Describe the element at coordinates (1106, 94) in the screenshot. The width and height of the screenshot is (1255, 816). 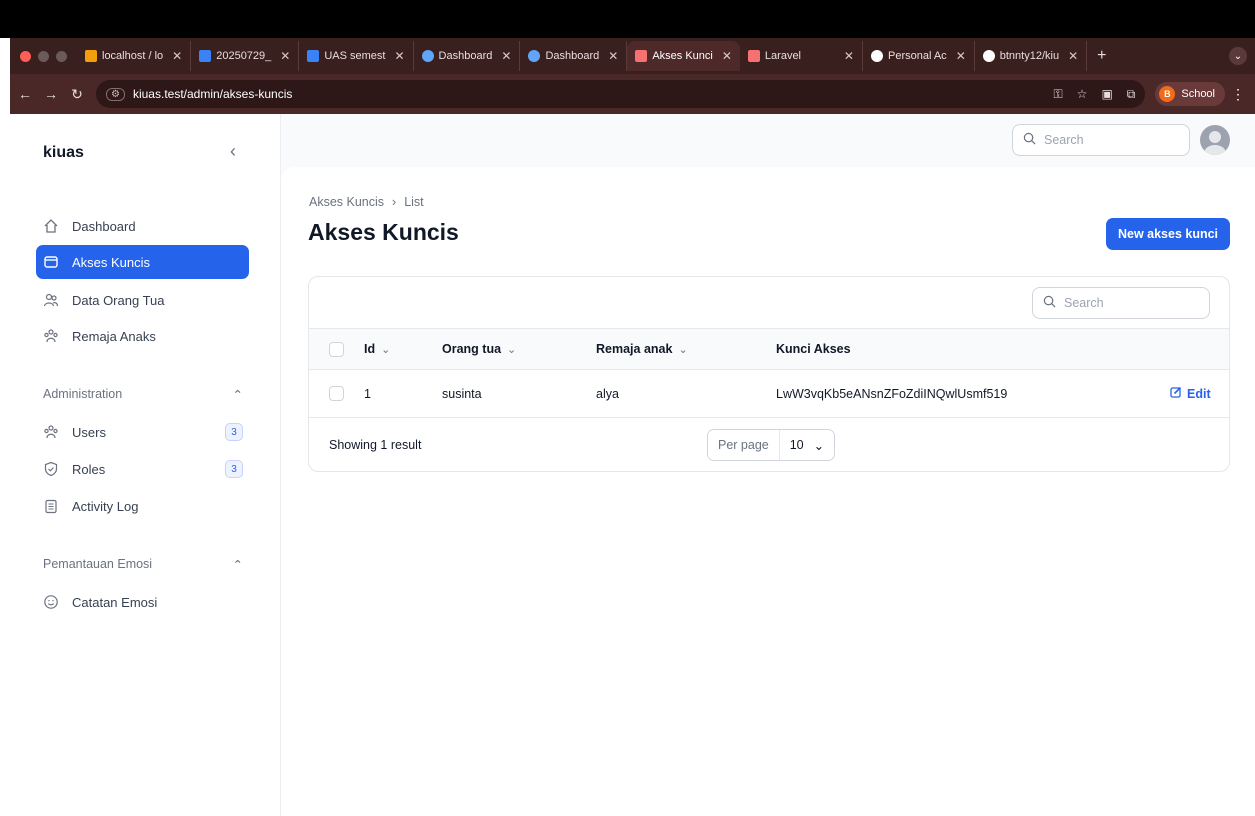
I see `extension-icon: ▣` at that location.